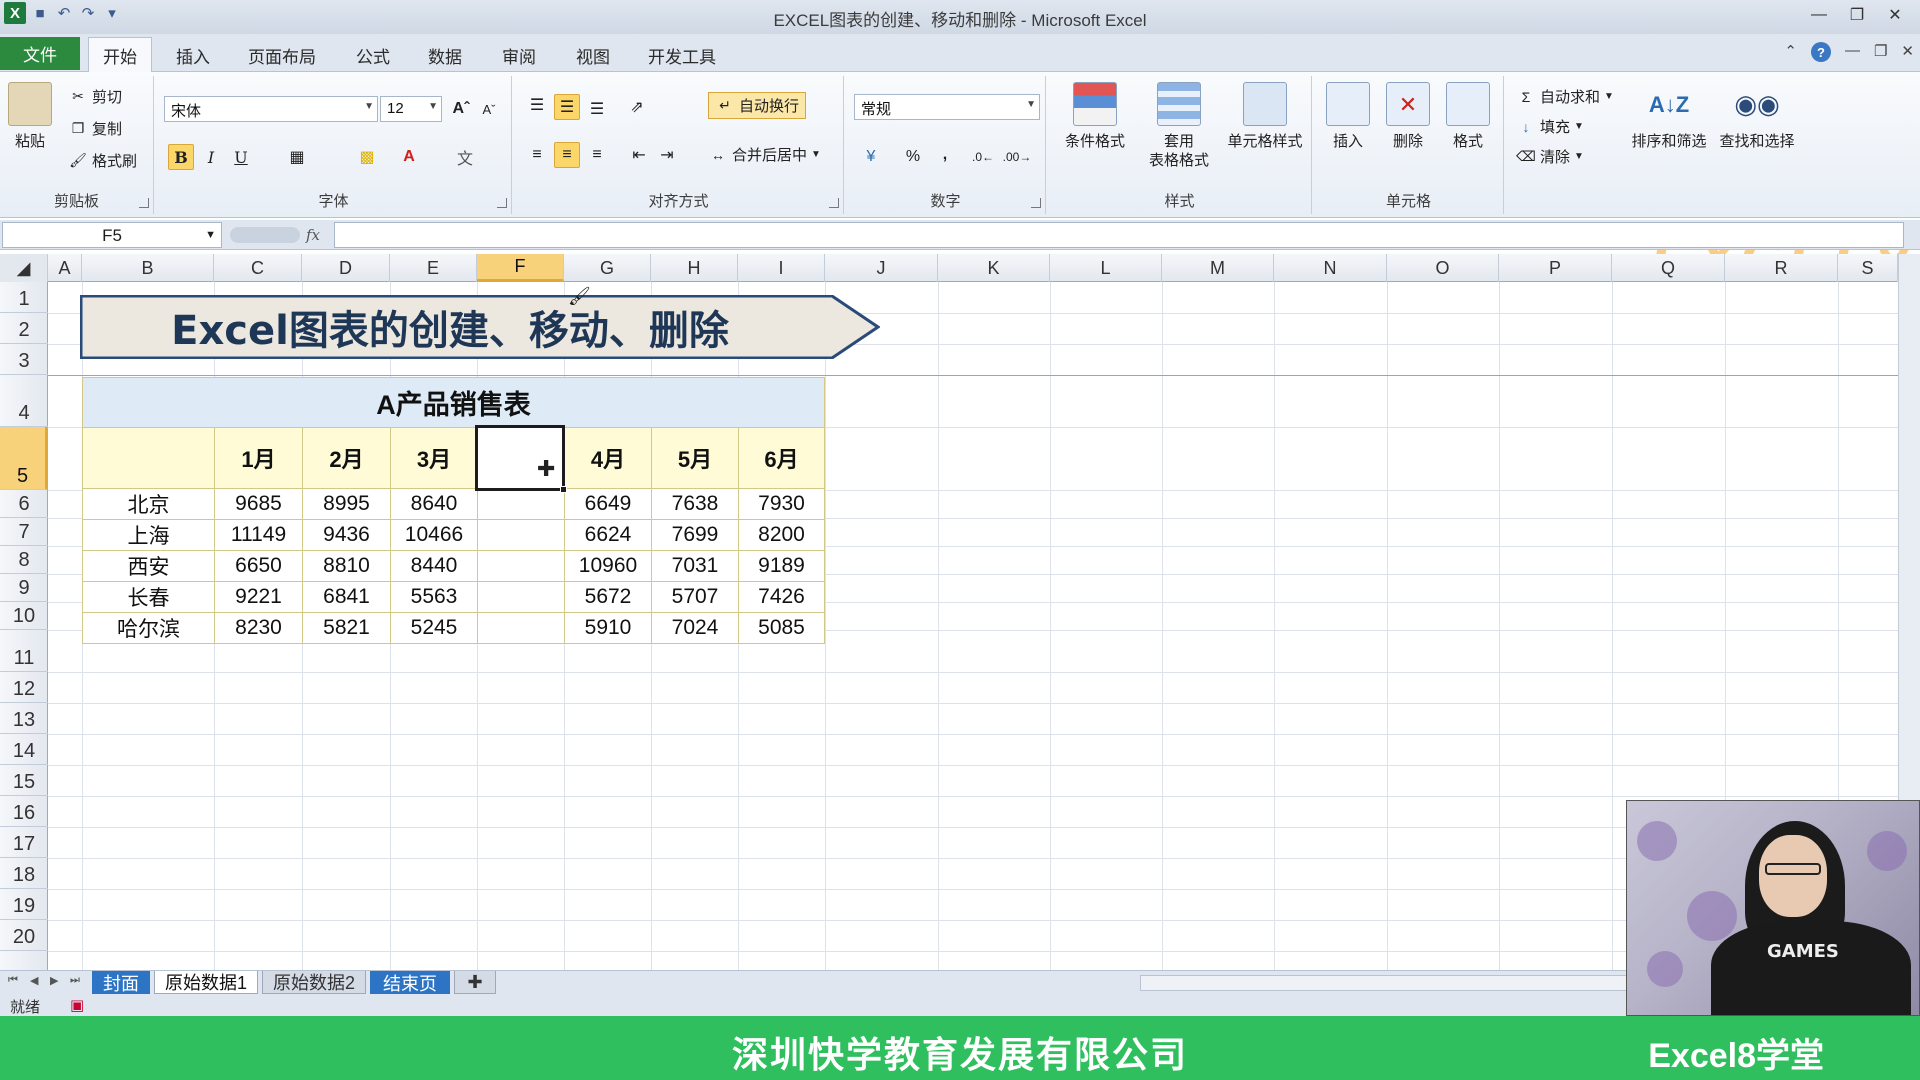 The width and height of the screenshot is (1920, 1080). Describe the element at coordinates (314, 982) in the screenshot. I see `sheet-tab-raw-data-2: 原始数据2` at that location.